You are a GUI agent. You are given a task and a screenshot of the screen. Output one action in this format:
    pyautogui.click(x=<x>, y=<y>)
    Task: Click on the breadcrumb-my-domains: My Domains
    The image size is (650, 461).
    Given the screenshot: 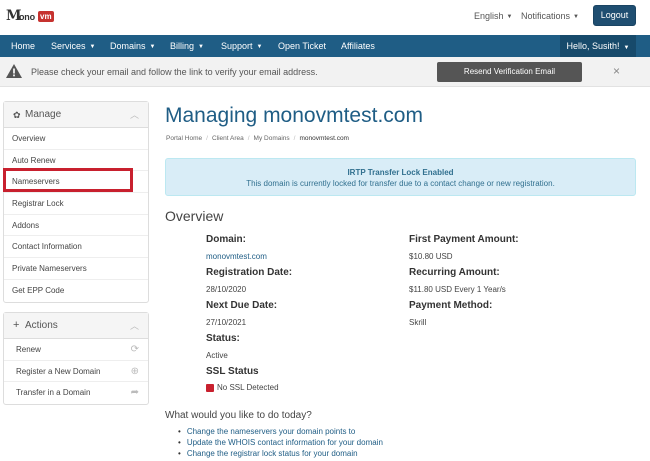 What is the action you would take?
    pyautogui.click(x=272, y=138)
    